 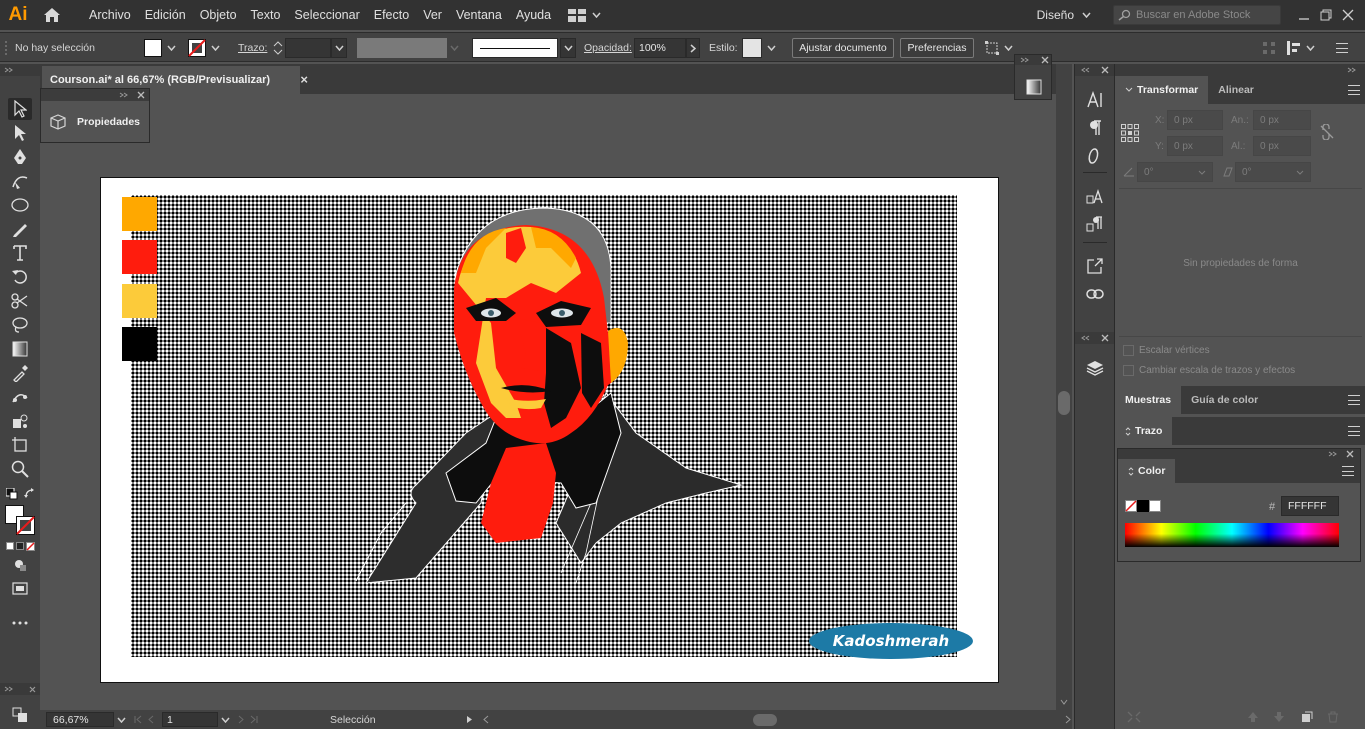 What do you see at coordinates (1128, 370) in the screenshot?
I see `scale-strokes-checkbox` at bounding box center [1128, 370].